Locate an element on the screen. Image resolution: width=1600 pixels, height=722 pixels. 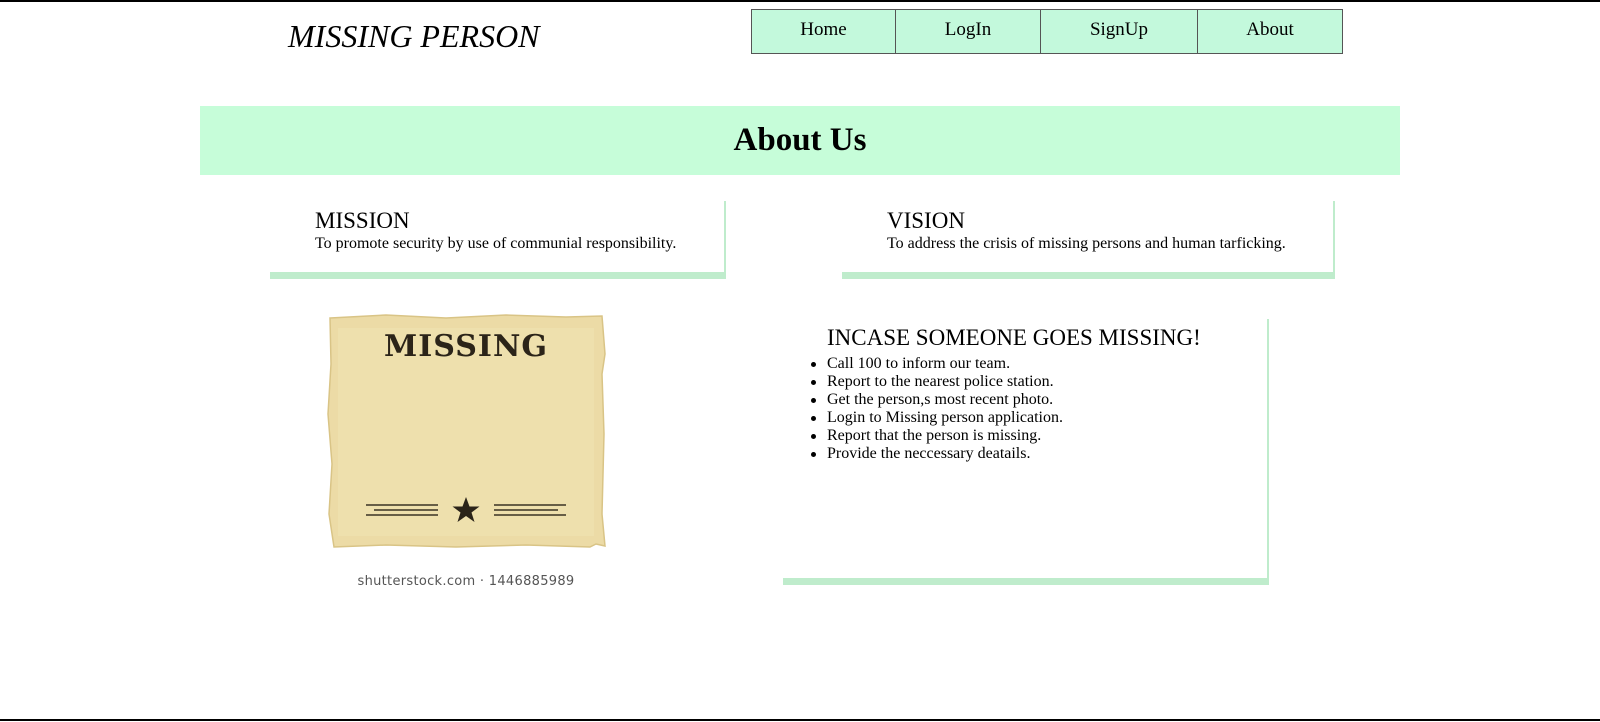
vision-heading: VISION is located at coordinates (926, 220).